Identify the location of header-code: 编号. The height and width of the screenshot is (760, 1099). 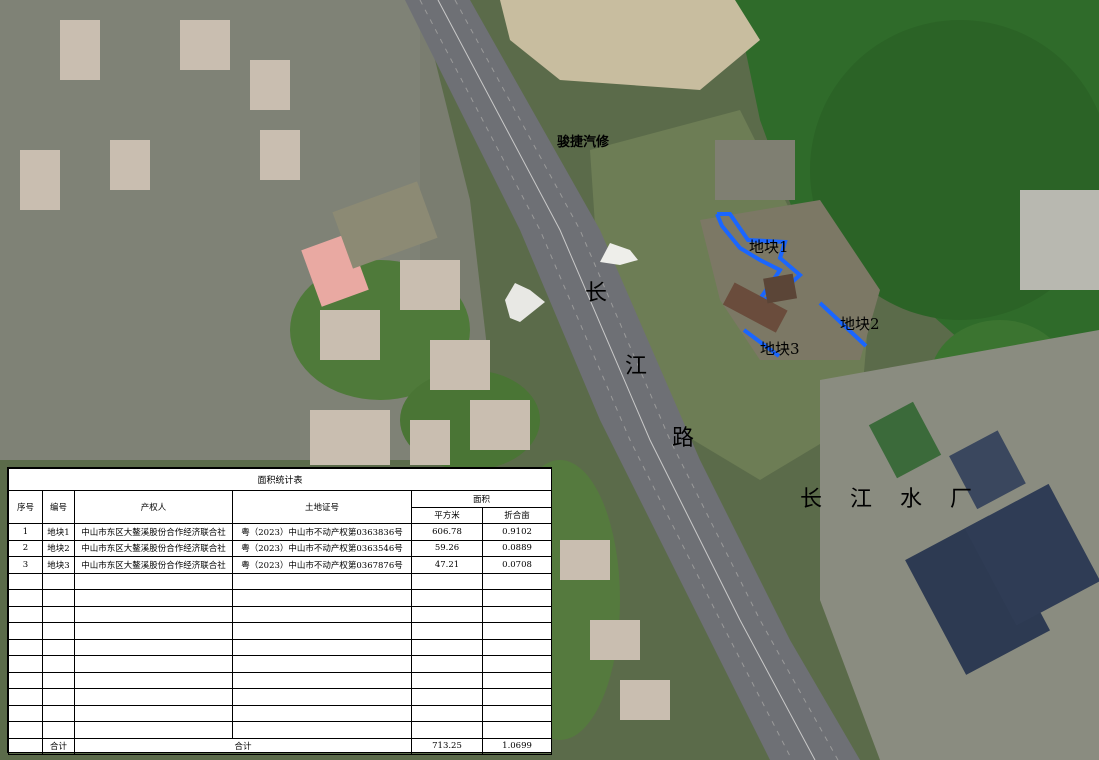
(58, 507).